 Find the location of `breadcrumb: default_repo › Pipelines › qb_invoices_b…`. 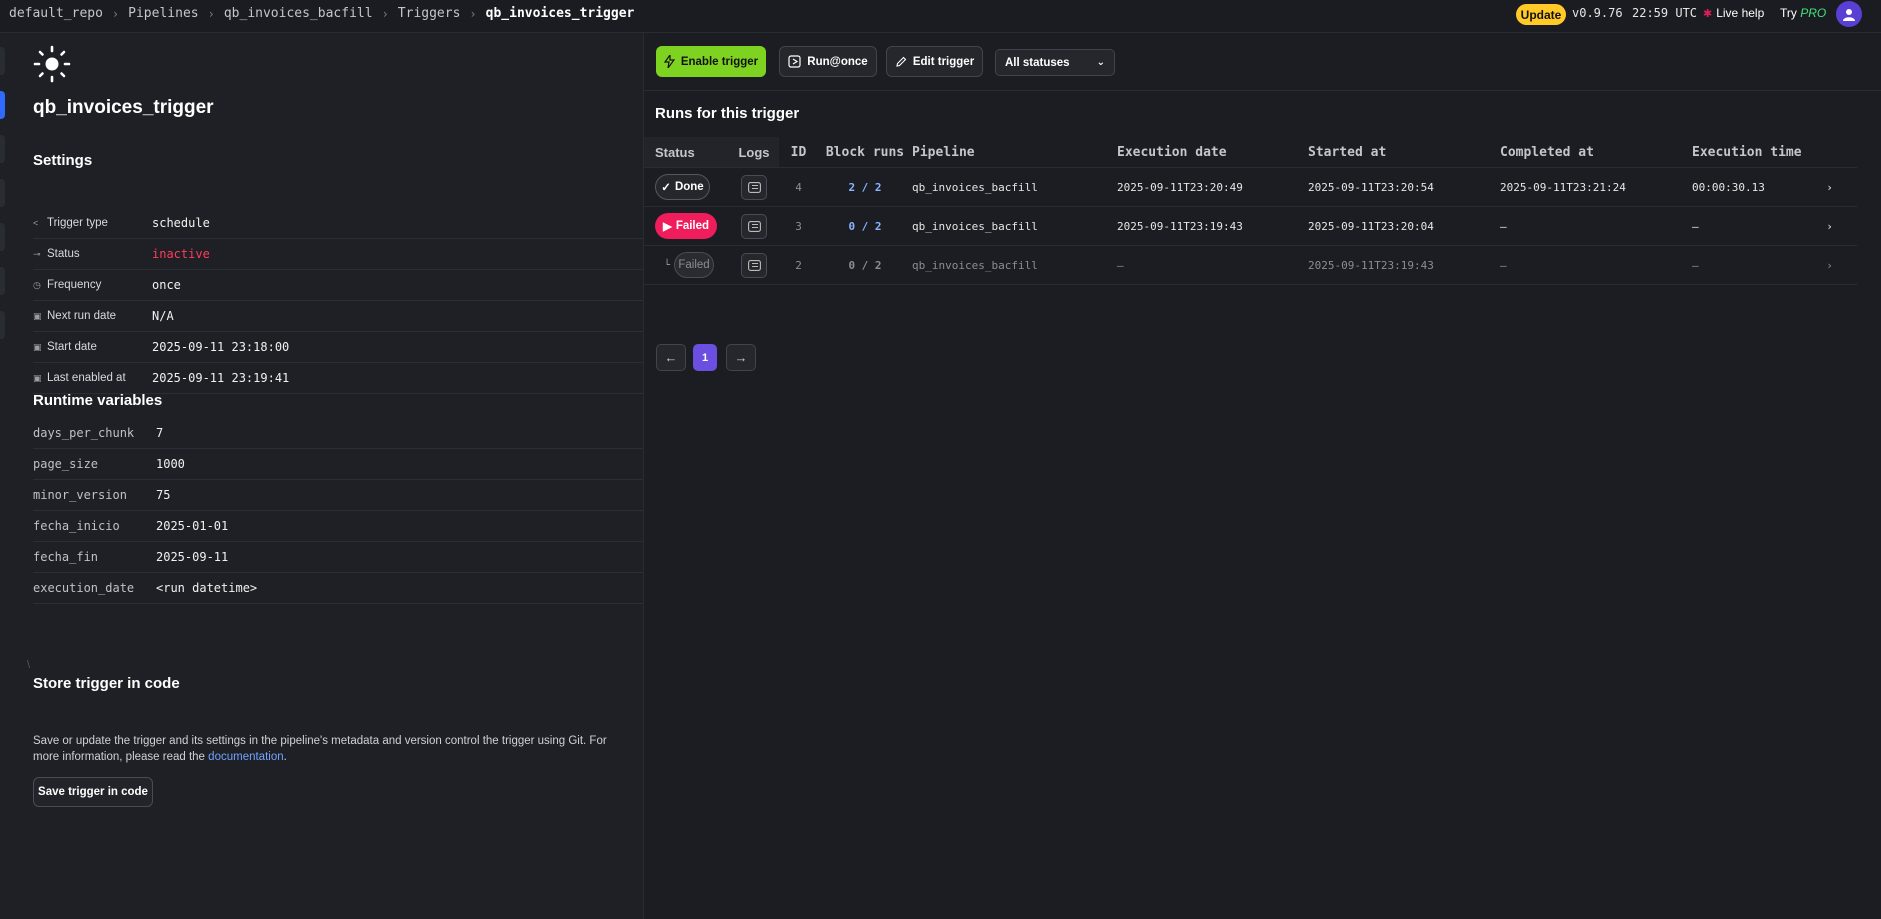

breadcrumb: default_repo › Pipelines › qb_invoices_b… is located at coordinates (321, 13).